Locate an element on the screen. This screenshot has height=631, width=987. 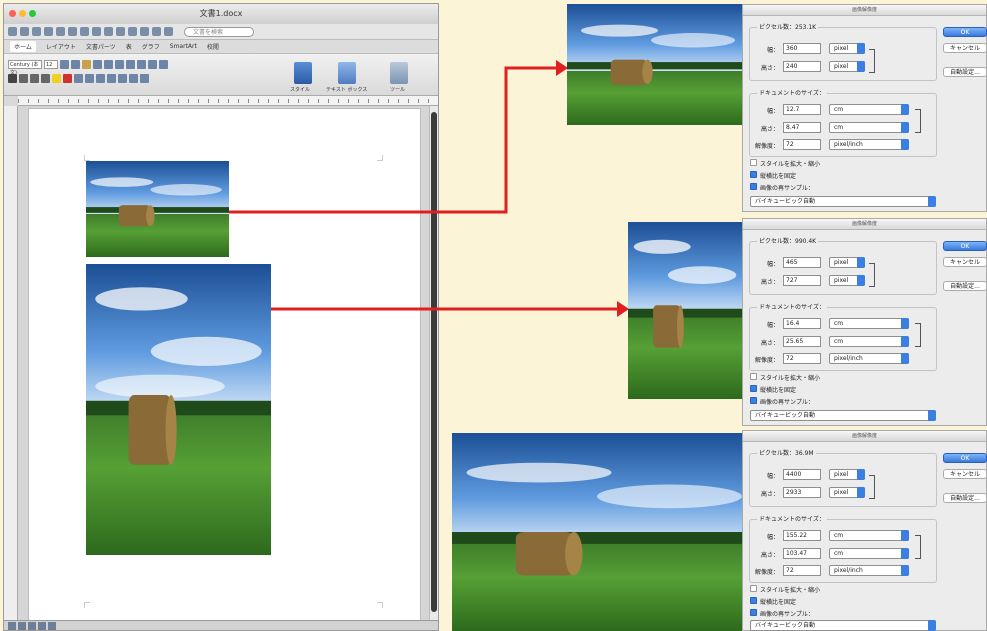
clear-format-icon is located at coordinates (86, 64).